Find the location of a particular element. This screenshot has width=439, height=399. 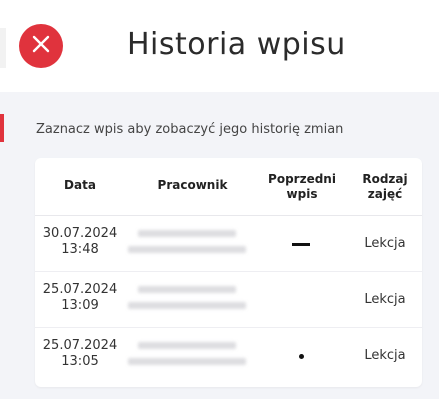

column-header-type: Rodzaj zajęć is located at coordinates (385, 187).